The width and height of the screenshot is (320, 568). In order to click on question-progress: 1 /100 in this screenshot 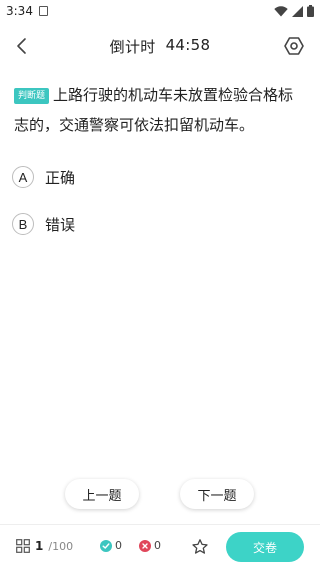, I will do `click(44, 546)`.